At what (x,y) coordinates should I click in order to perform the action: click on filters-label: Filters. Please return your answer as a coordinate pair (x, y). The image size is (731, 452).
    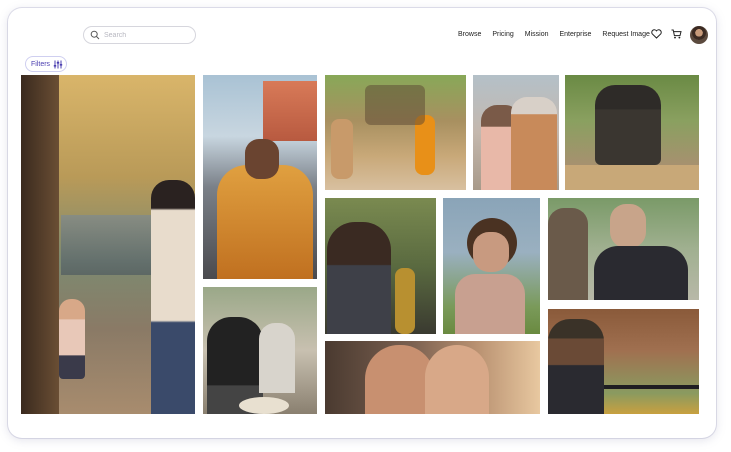
    Looking at the image, I should click on (41, 64).